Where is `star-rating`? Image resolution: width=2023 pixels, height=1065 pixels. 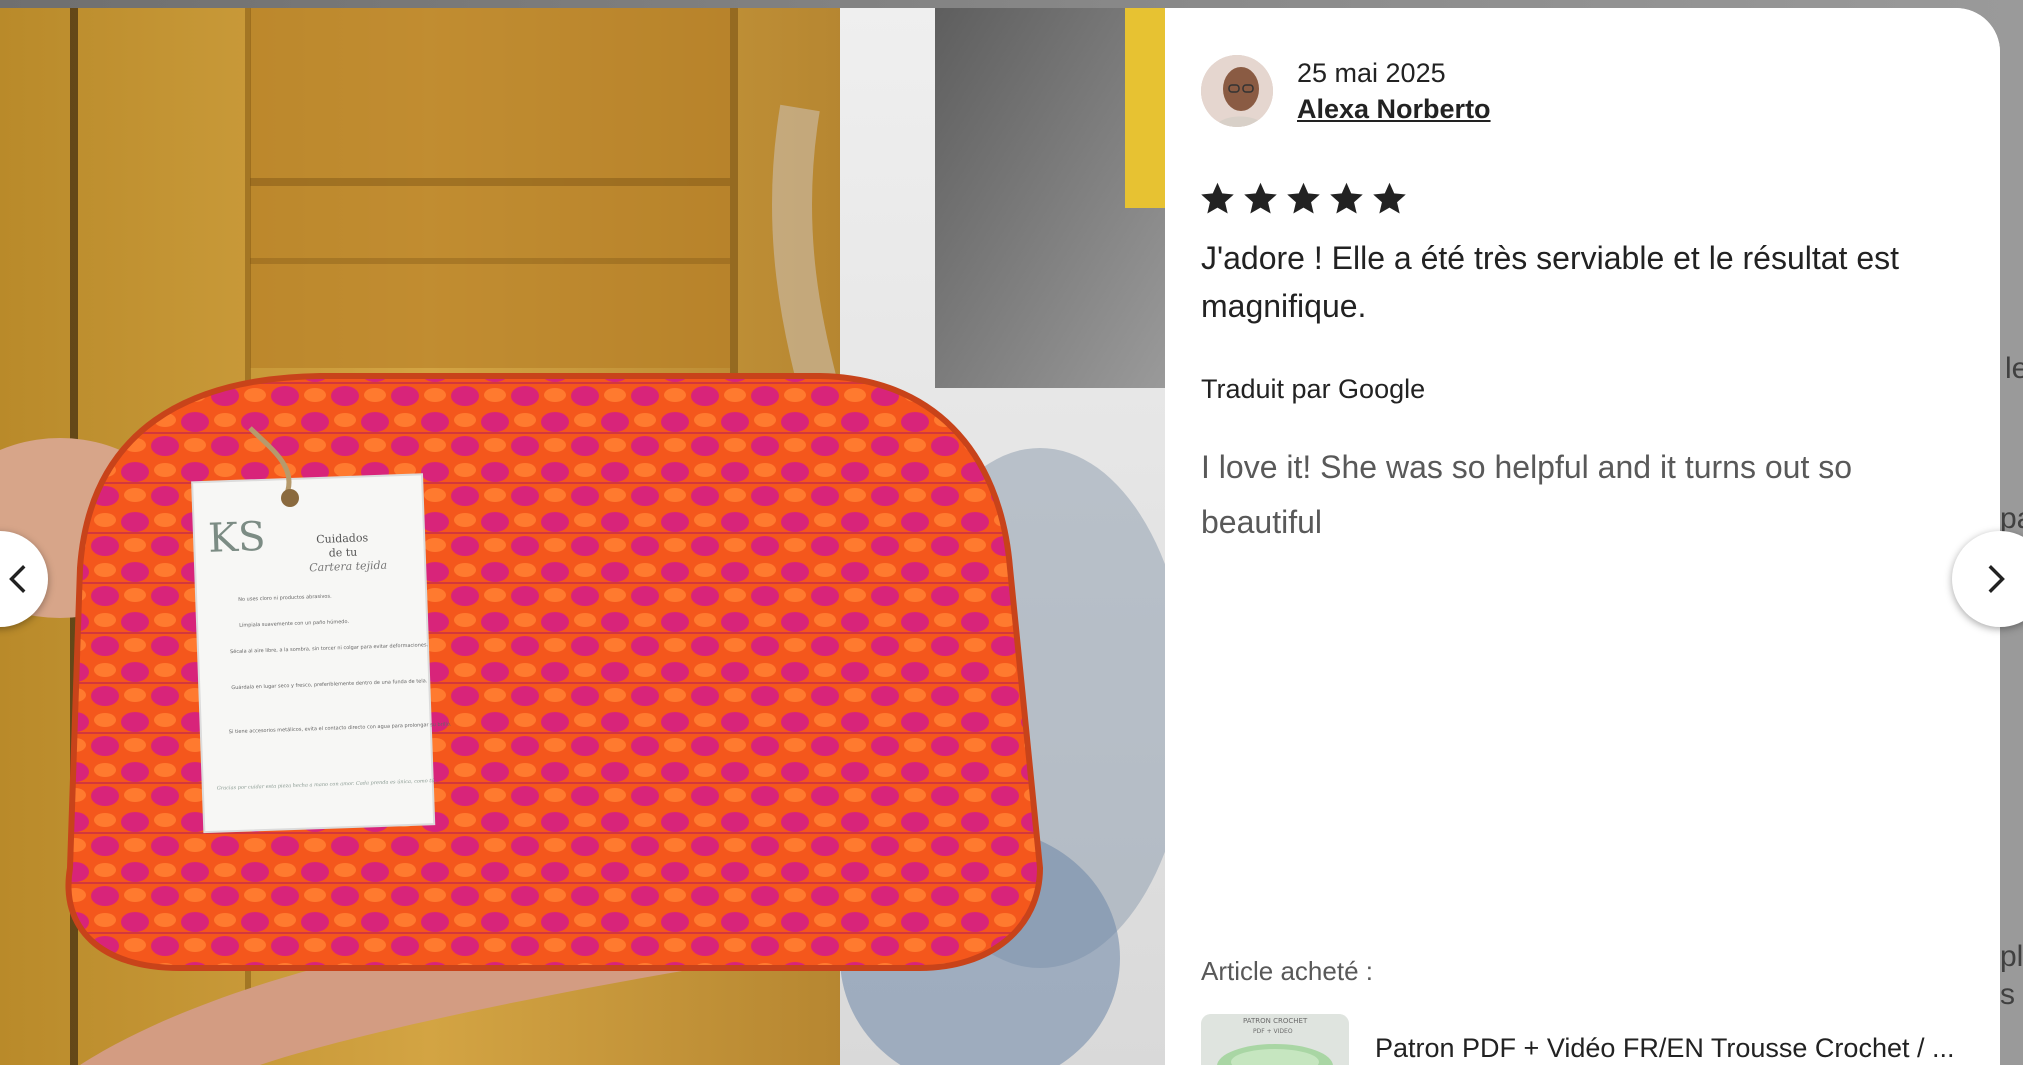
star-rating is located at coordinates (1303, 198).